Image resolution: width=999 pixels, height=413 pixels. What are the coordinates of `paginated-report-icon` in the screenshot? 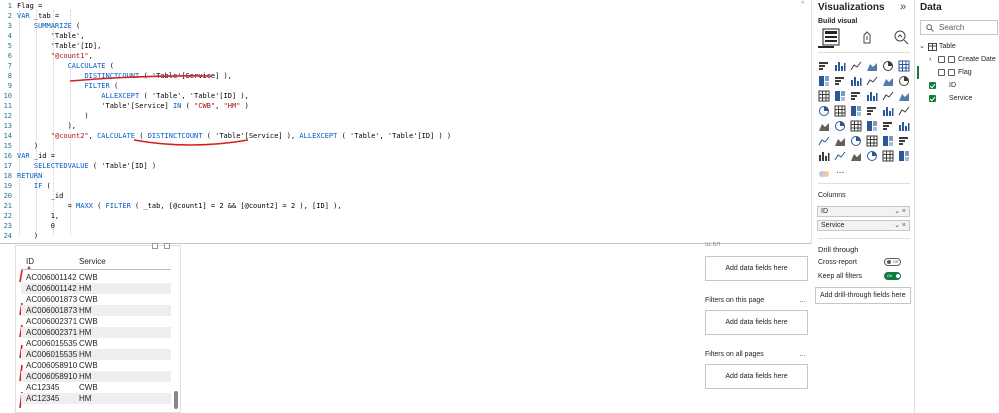 It's located at (824, 156).